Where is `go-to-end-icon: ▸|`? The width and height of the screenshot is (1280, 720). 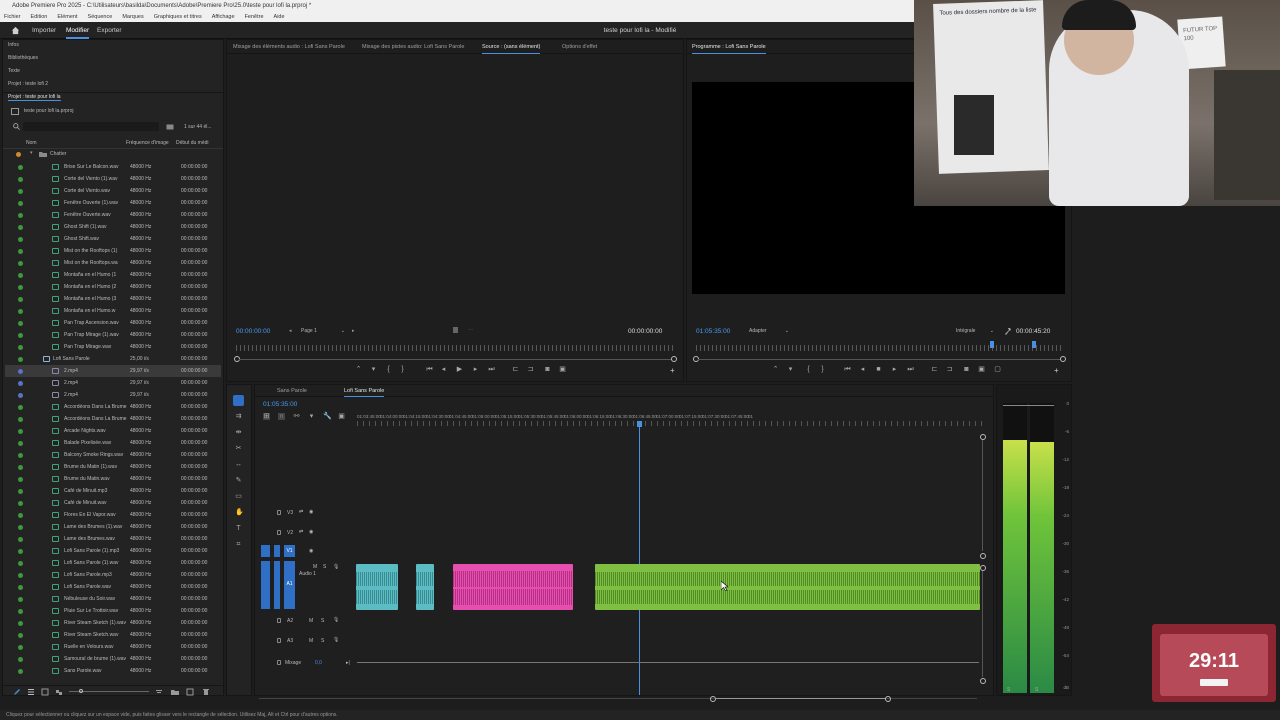 go-to-end-icon: ▸| is located at coordinates (348, 663).